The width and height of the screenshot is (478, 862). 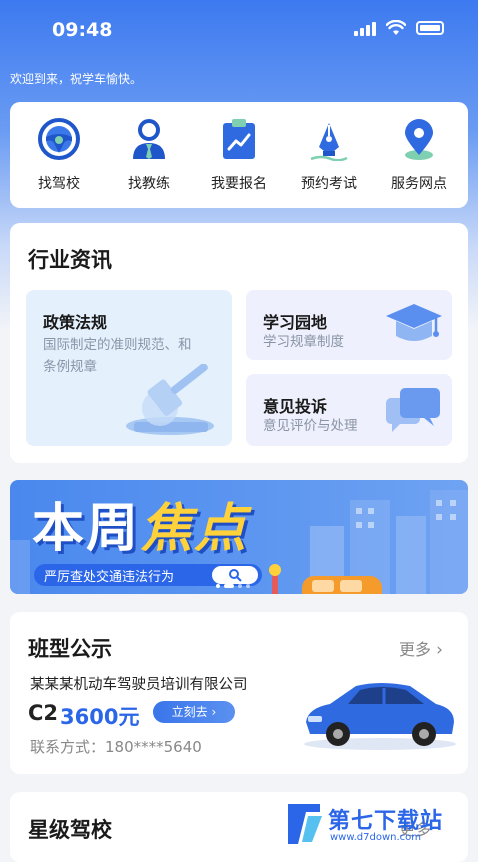 What do you see at coordinates (116, 747) in the screenshot?
I see `contact-info: 联系方式：180****5640` at bounding box center [116, 747].